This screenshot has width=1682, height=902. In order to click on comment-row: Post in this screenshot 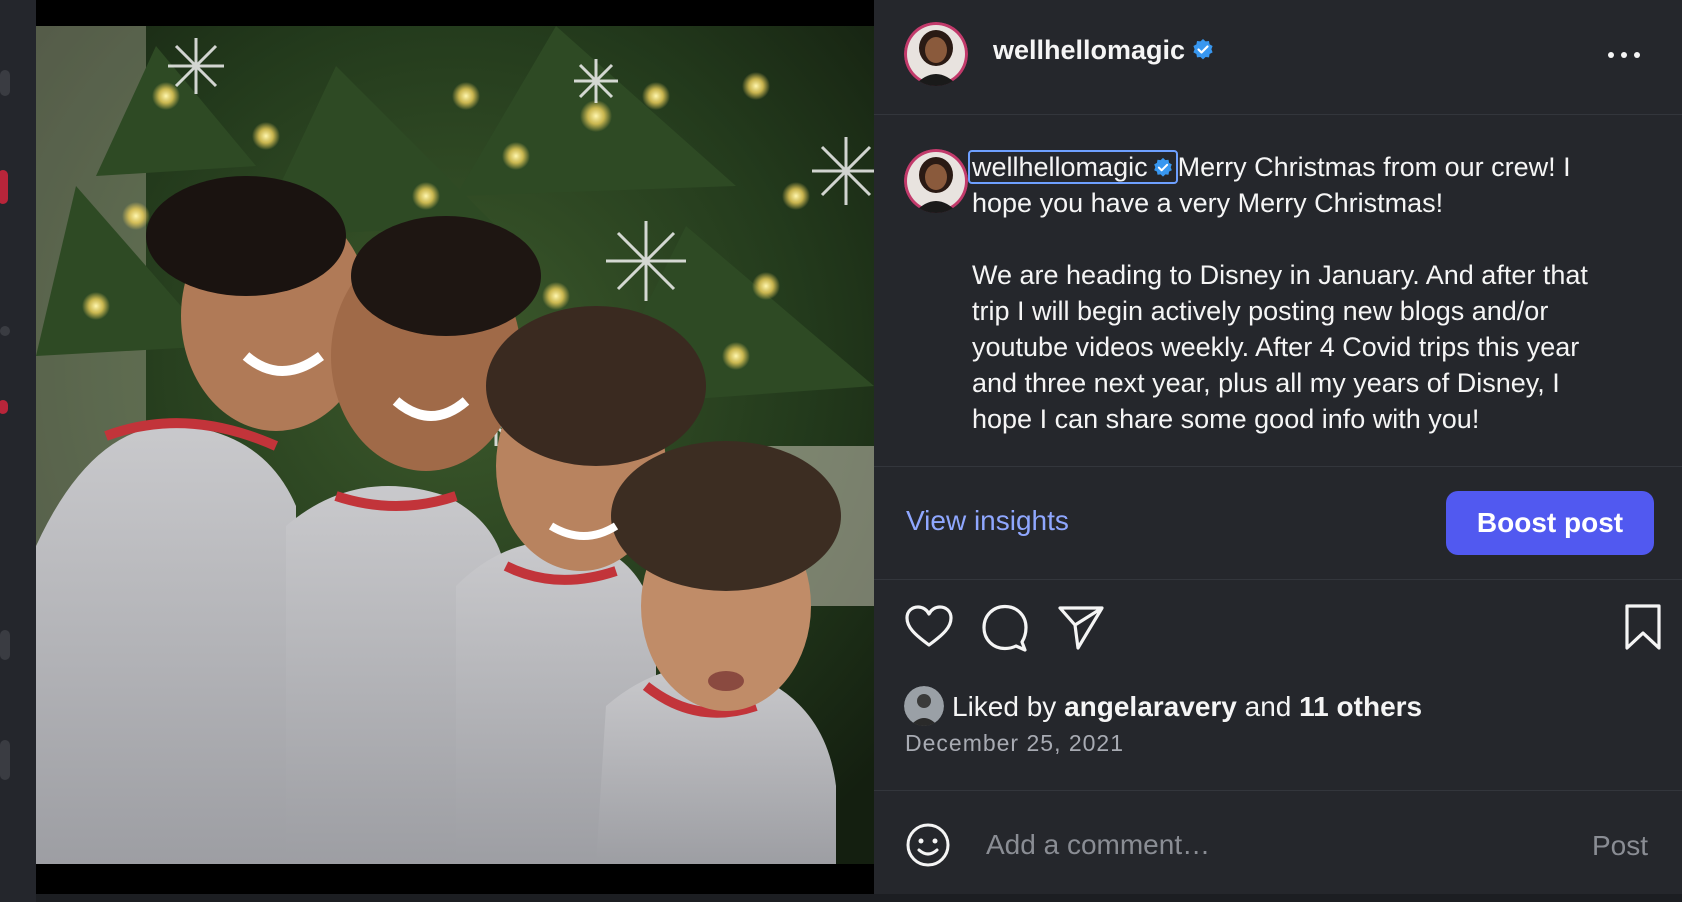, I will do `click(1278, 842)`.